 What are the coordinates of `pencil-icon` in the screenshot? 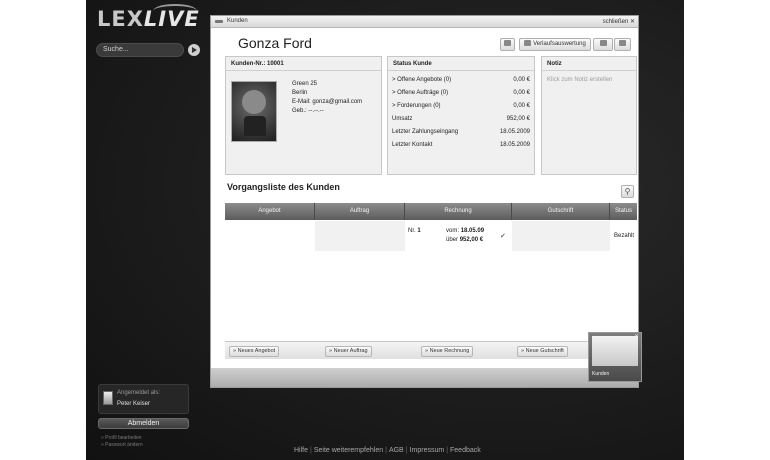 It's located at (603, 43).